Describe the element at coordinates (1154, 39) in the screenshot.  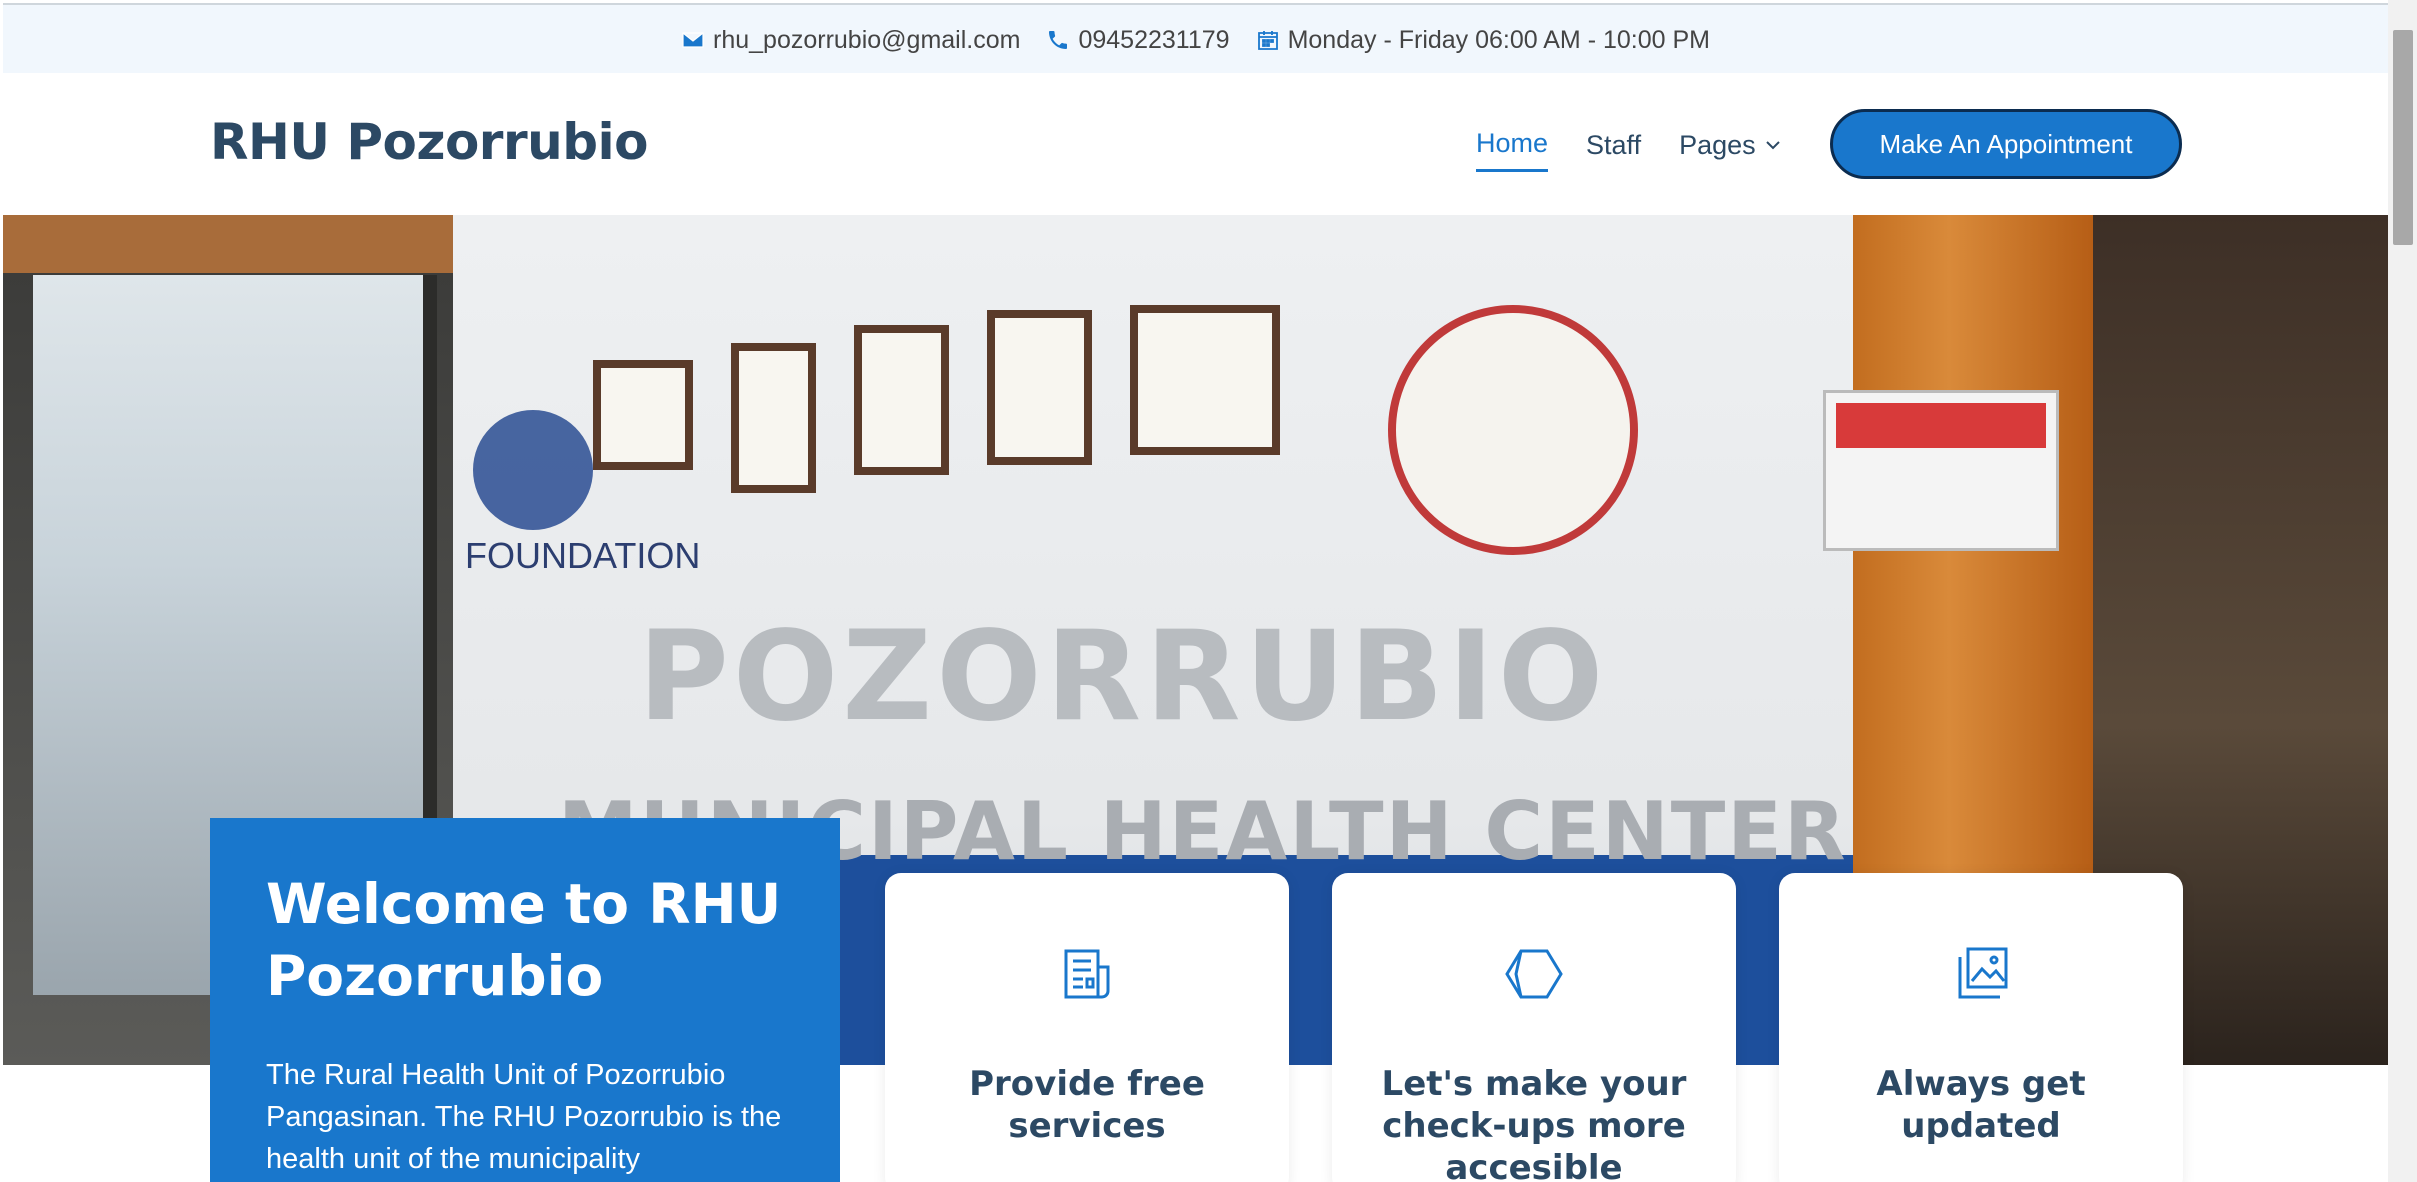
I see `phone-text: 09452231179` at that location.